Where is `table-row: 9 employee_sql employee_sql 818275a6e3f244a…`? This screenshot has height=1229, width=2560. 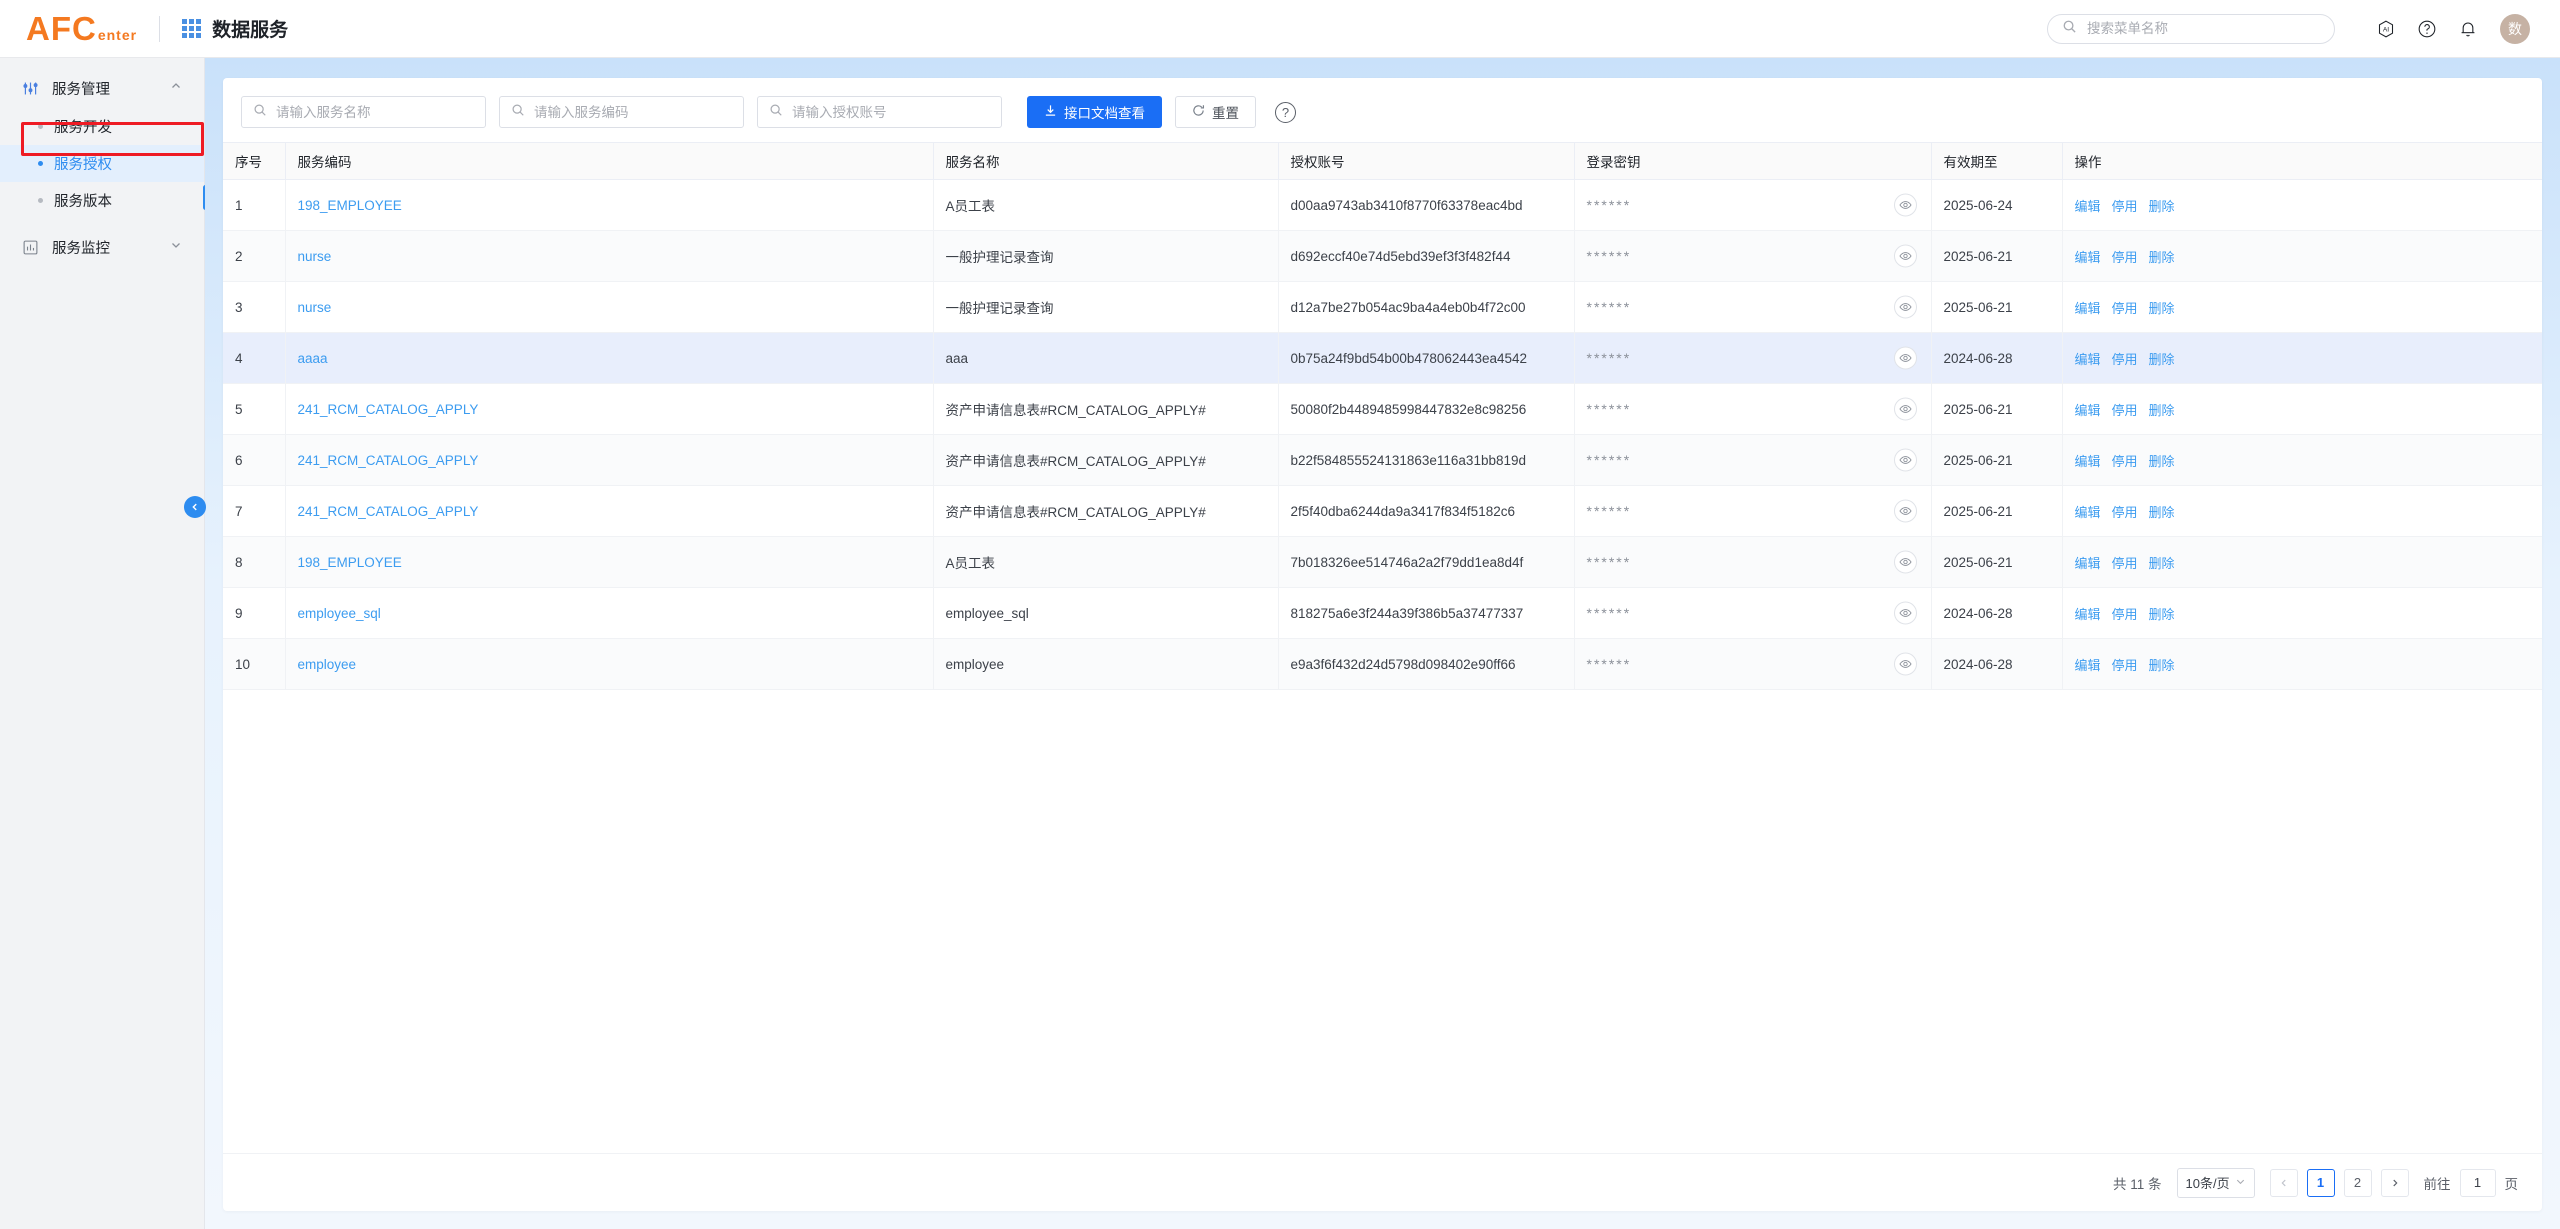 table-row: 9 employee_sql employee_sql 818275a6e3f244a… is located at coordinates (1382, 613).